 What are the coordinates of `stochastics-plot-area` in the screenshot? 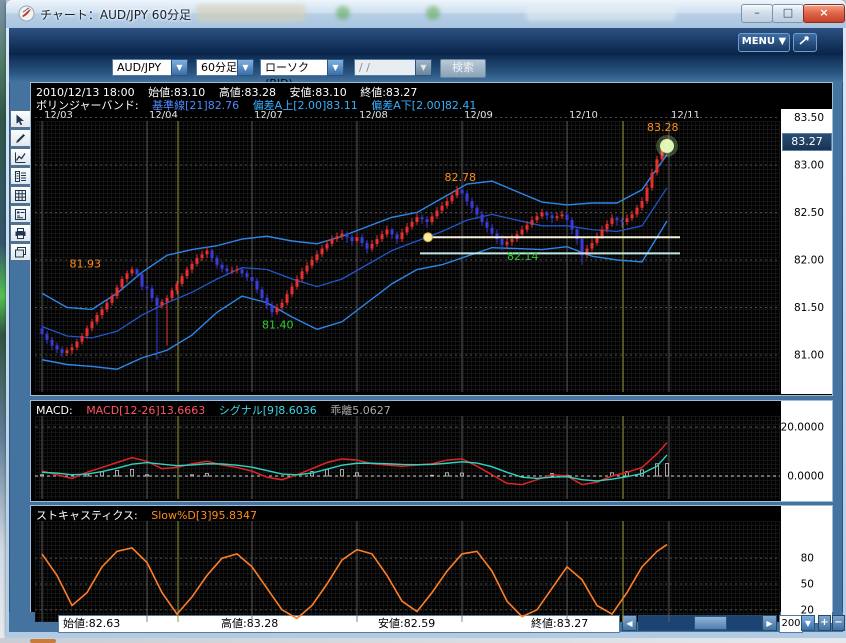 It's located at (407, 571).